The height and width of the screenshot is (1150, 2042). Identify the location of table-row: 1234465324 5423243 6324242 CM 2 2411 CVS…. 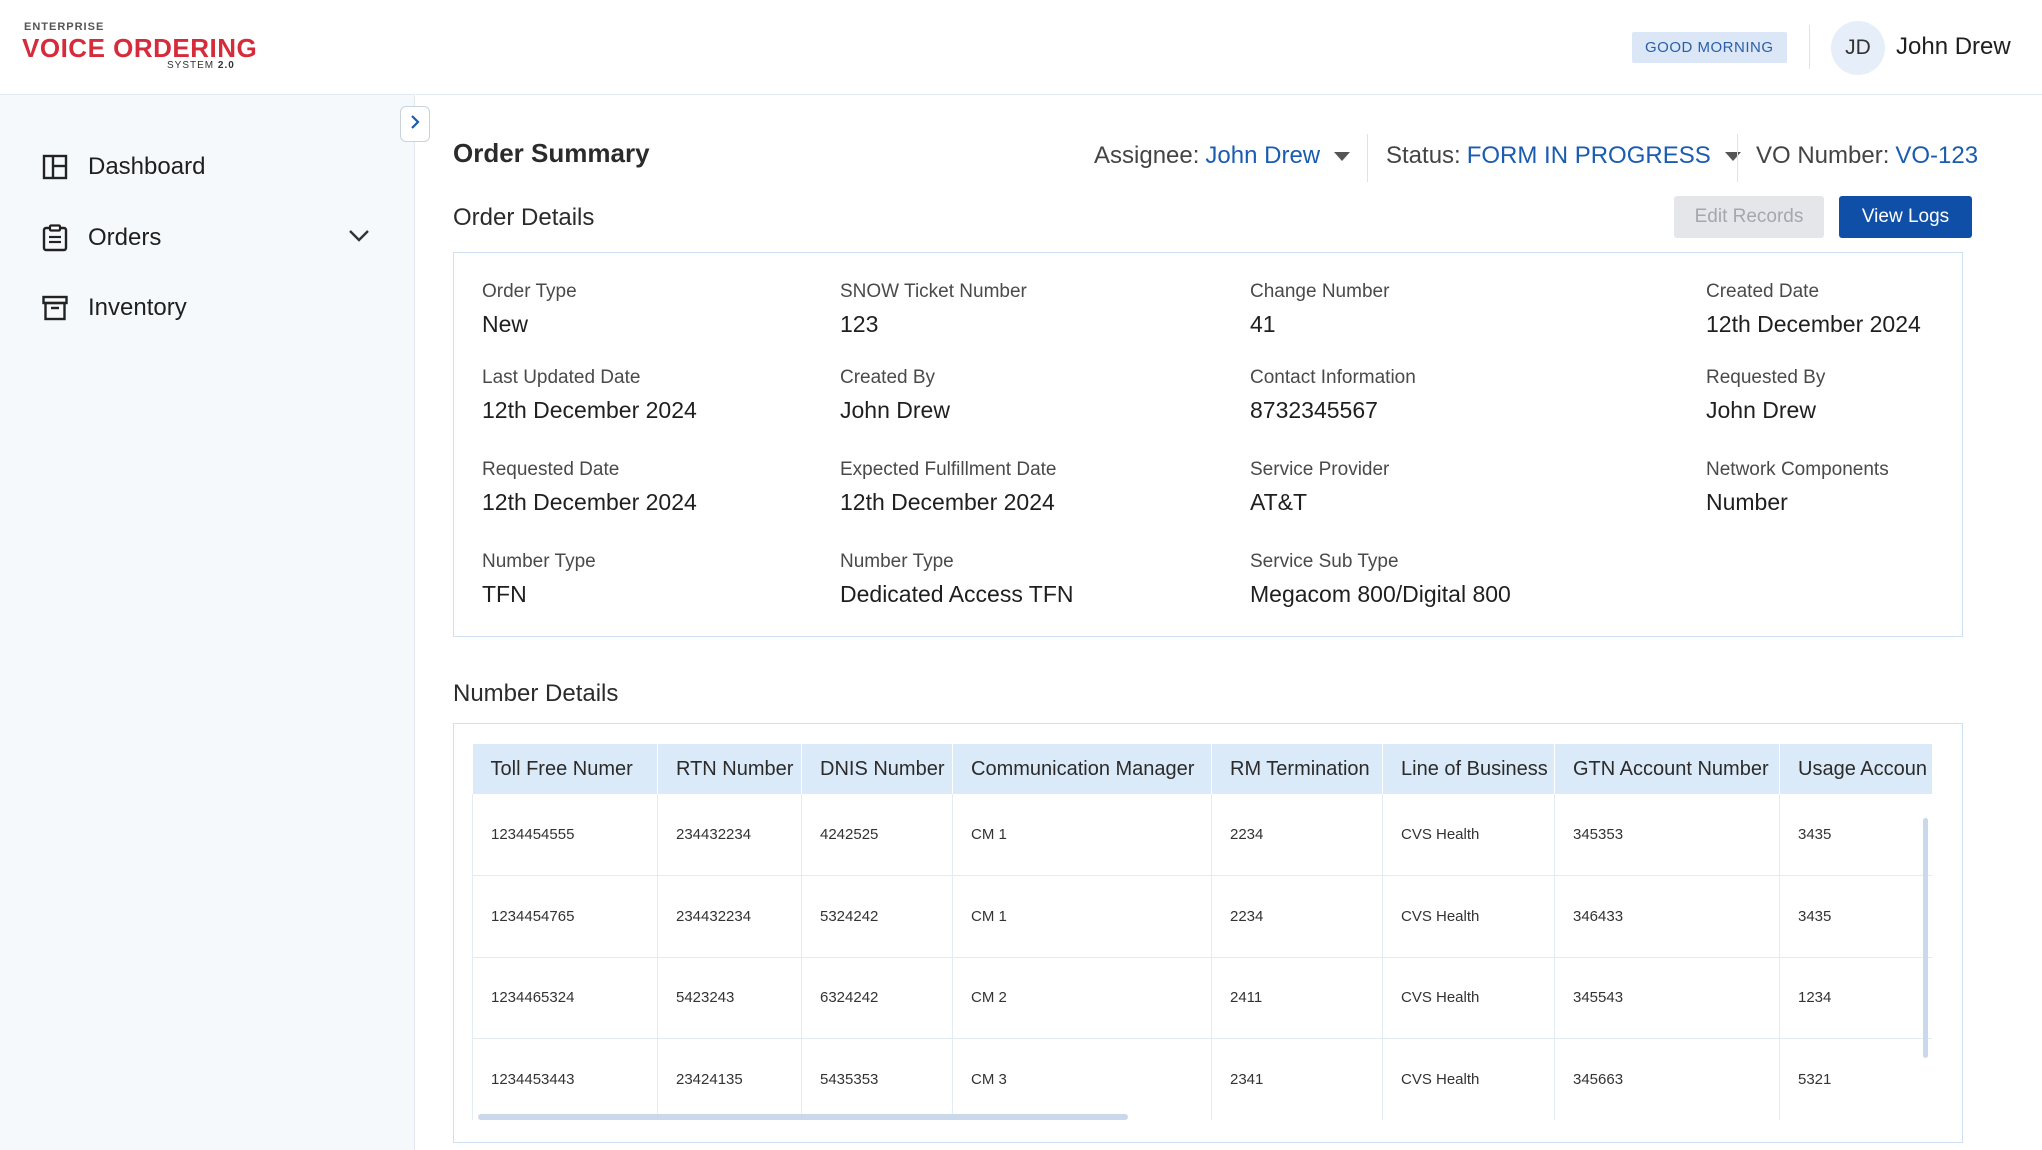
(1202, 998).